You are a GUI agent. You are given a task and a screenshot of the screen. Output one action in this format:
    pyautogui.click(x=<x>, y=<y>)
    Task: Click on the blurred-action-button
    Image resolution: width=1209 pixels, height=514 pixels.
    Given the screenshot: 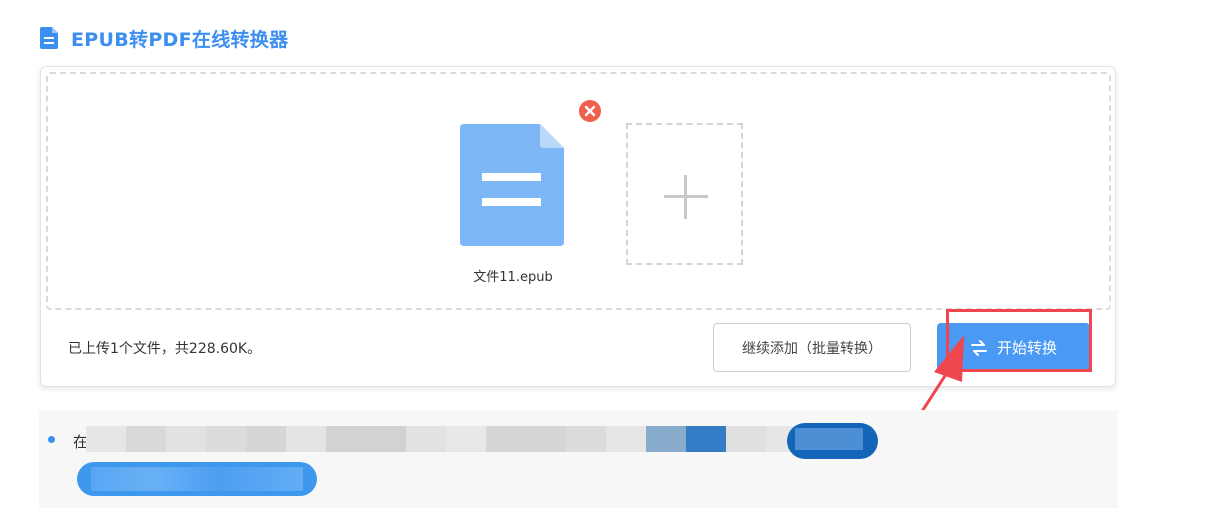 What is the action you would take?
    pyautogui.click(x=197, y=479)
    